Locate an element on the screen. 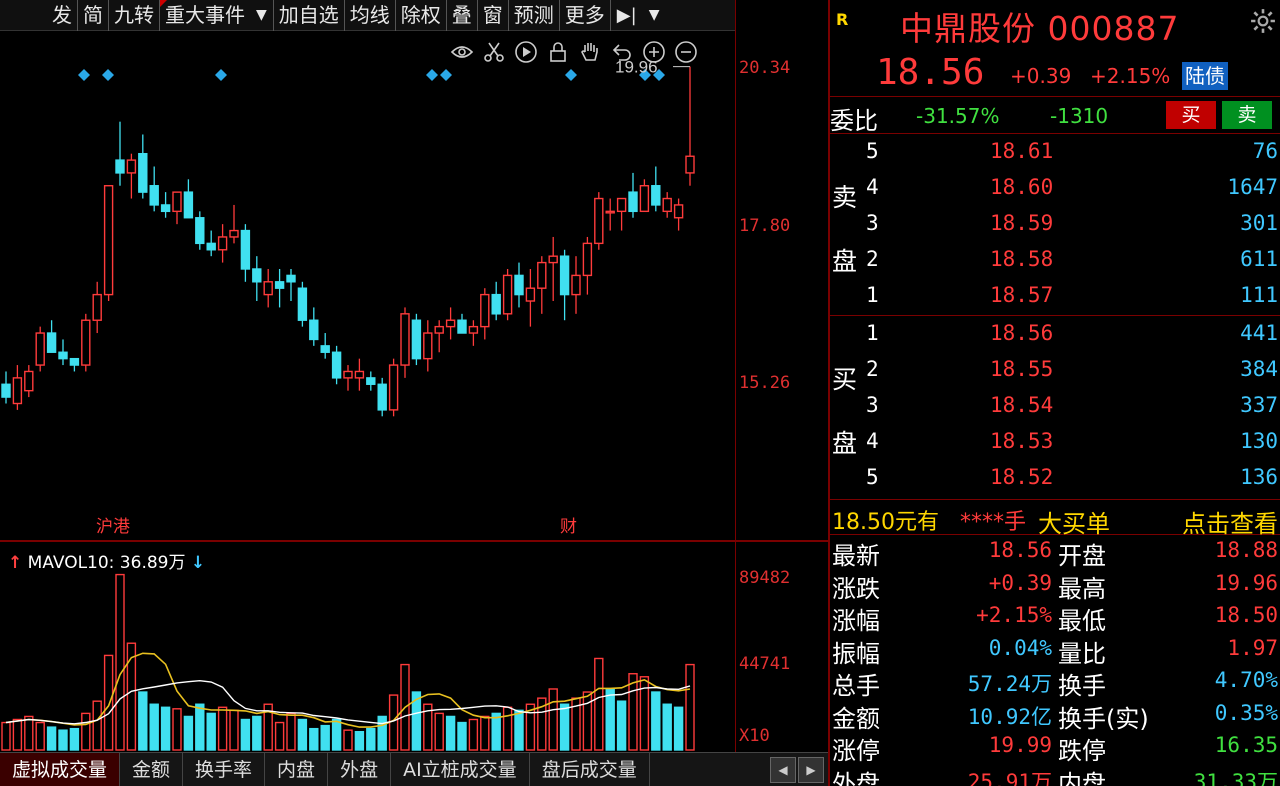 The width and height of the screenshot is (1280, 786). toolbar-item-major-events: 重大事件 is located at coordinates (204, 15).